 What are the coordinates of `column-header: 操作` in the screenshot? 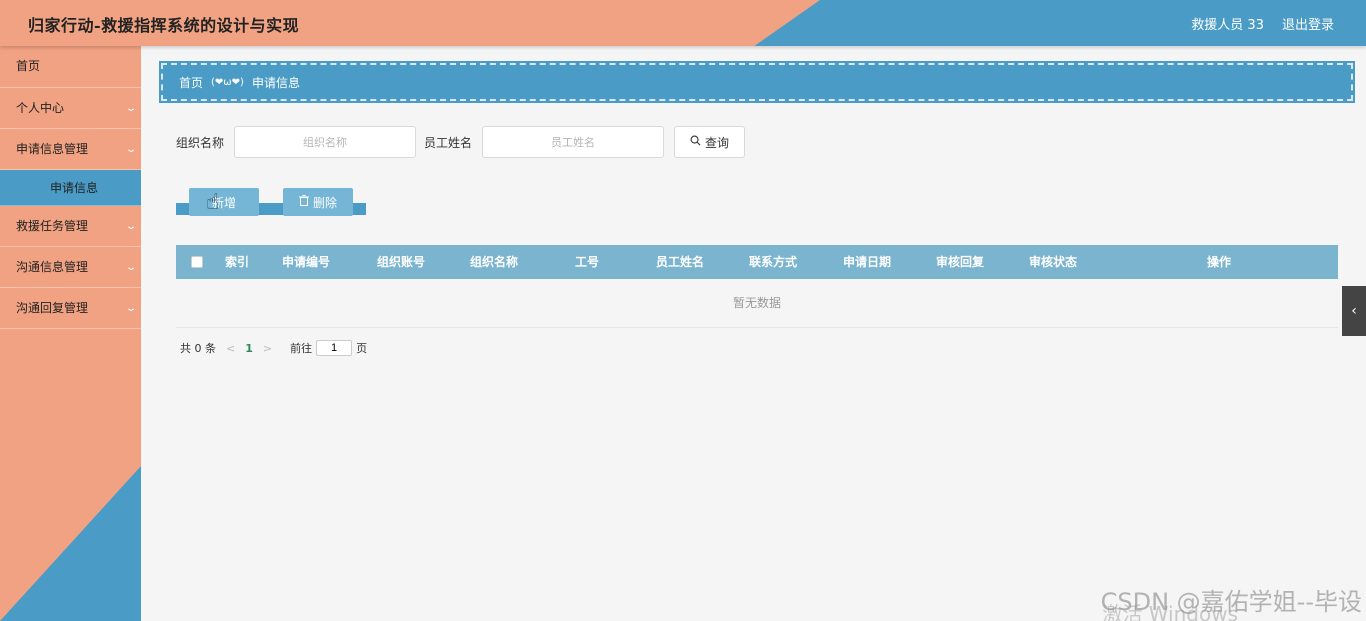 It's located at (1219, 262).